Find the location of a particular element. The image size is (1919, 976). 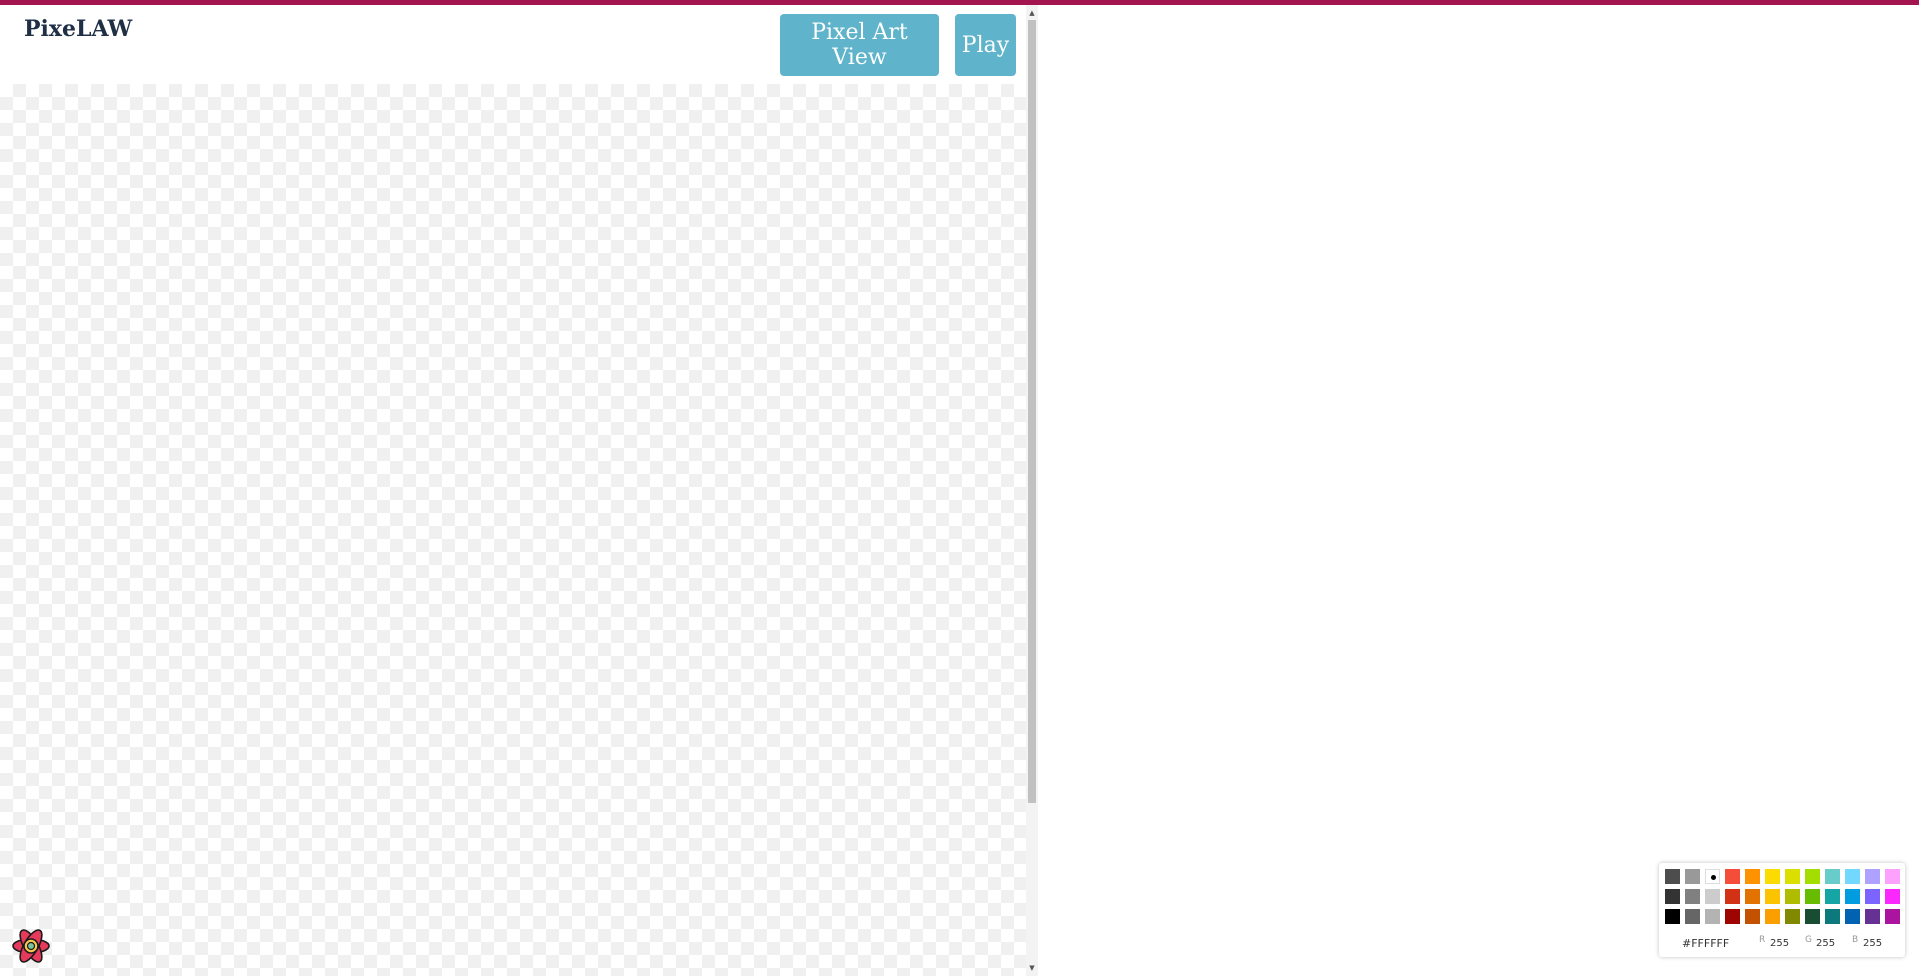

b-value: 255 is located at coordinates (1872, 943).